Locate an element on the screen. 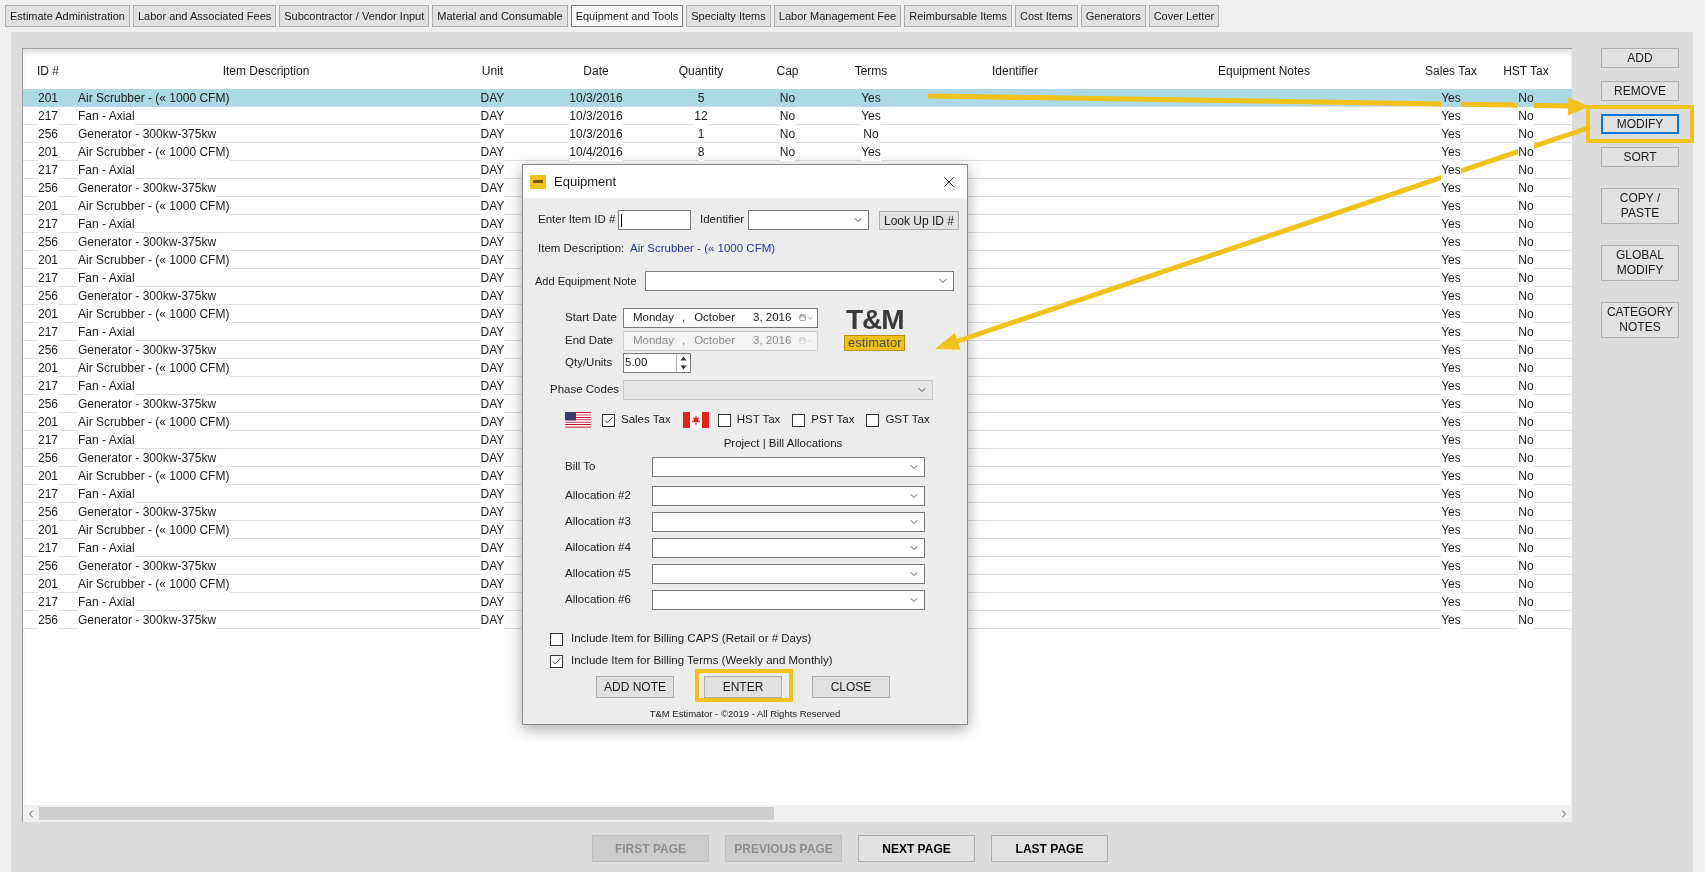 Image resolution: width=1705 pixels, height=872 pixels. column-header: Identifier is located at coordinates (1015, 71).